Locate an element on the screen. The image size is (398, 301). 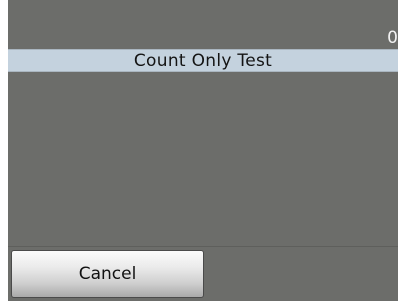
footer-divider is located at coordinates (203, 246).